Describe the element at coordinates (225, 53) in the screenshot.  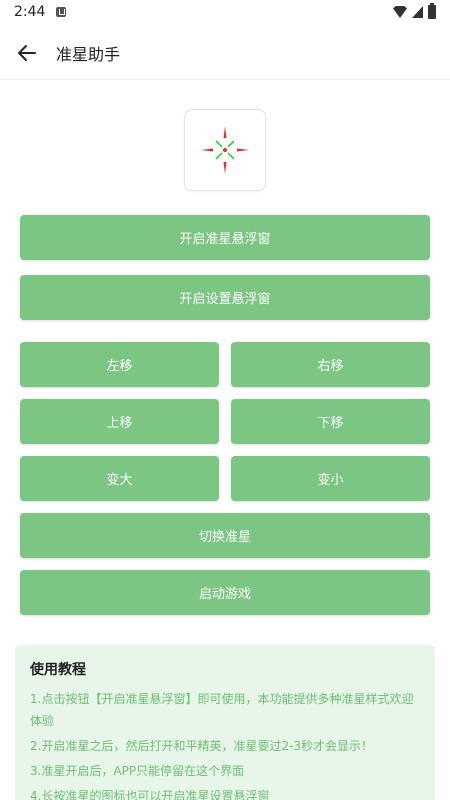
I see `app-bar: 准星助手` at that location.